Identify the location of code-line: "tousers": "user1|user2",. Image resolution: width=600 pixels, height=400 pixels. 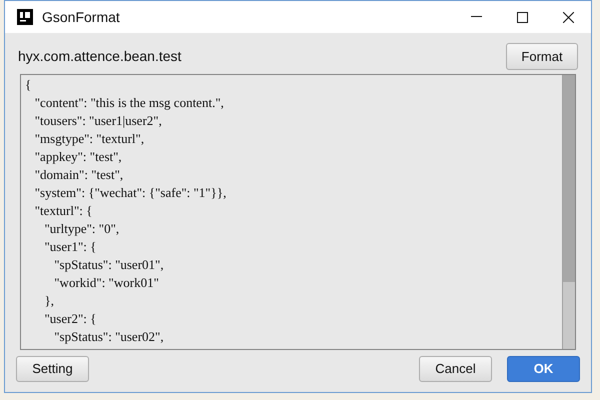
(98, 121).